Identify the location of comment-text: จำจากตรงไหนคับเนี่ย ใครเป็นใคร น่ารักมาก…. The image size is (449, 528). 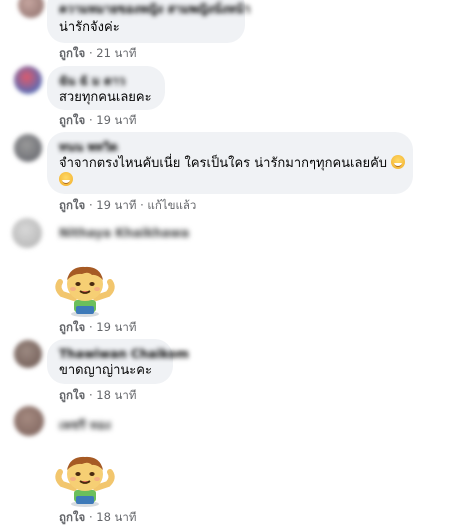
(232, 163).